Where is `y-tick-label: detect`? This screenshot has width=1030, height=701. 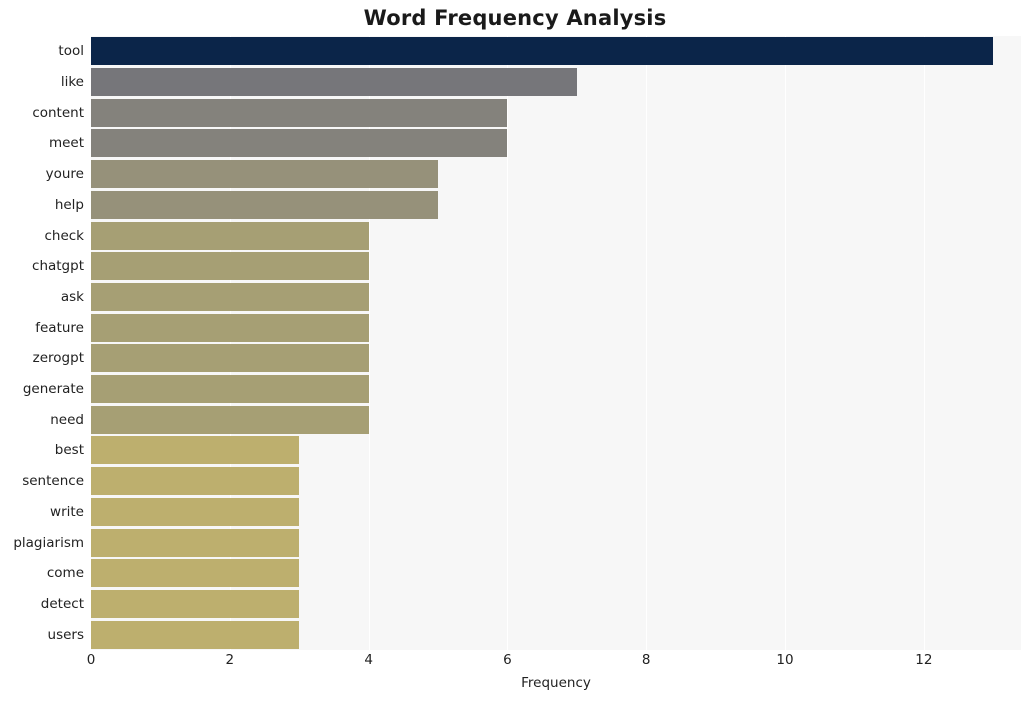
y-tick-label: detect is located at coordinates (62, 603).